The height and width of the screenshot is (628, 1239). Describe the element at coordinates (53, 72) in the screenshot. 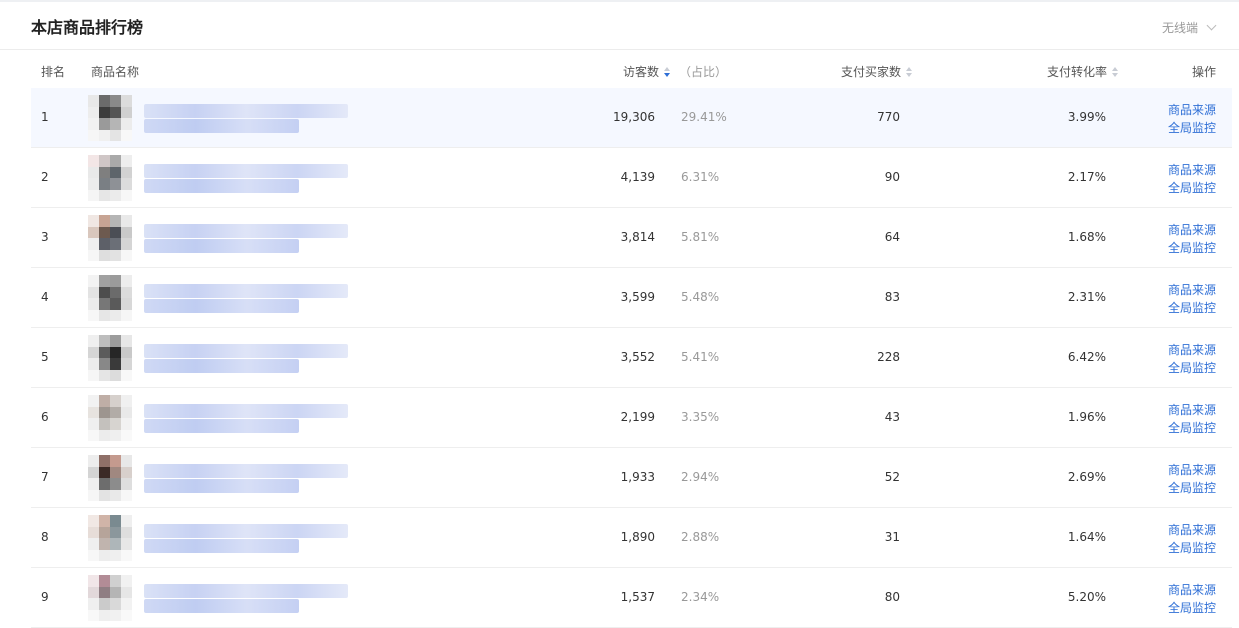

I see `col-rank: 排名` at that location.